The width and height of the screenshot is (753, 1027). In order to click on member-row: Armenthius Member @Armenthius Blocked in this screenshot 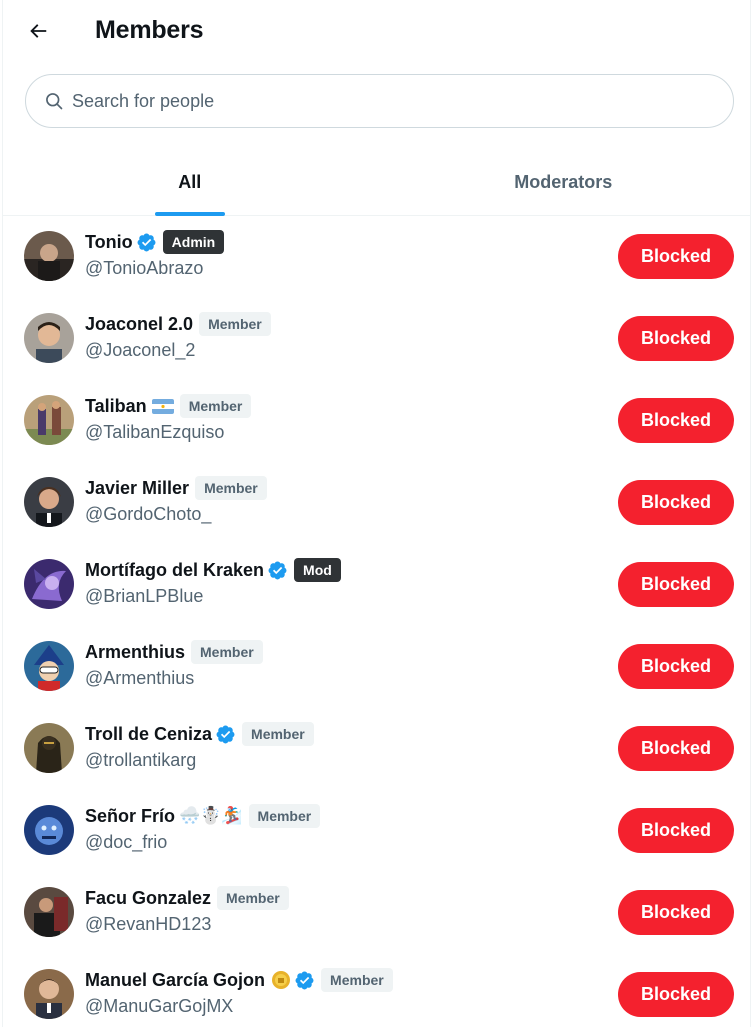, I will do `click(376, 667)`.